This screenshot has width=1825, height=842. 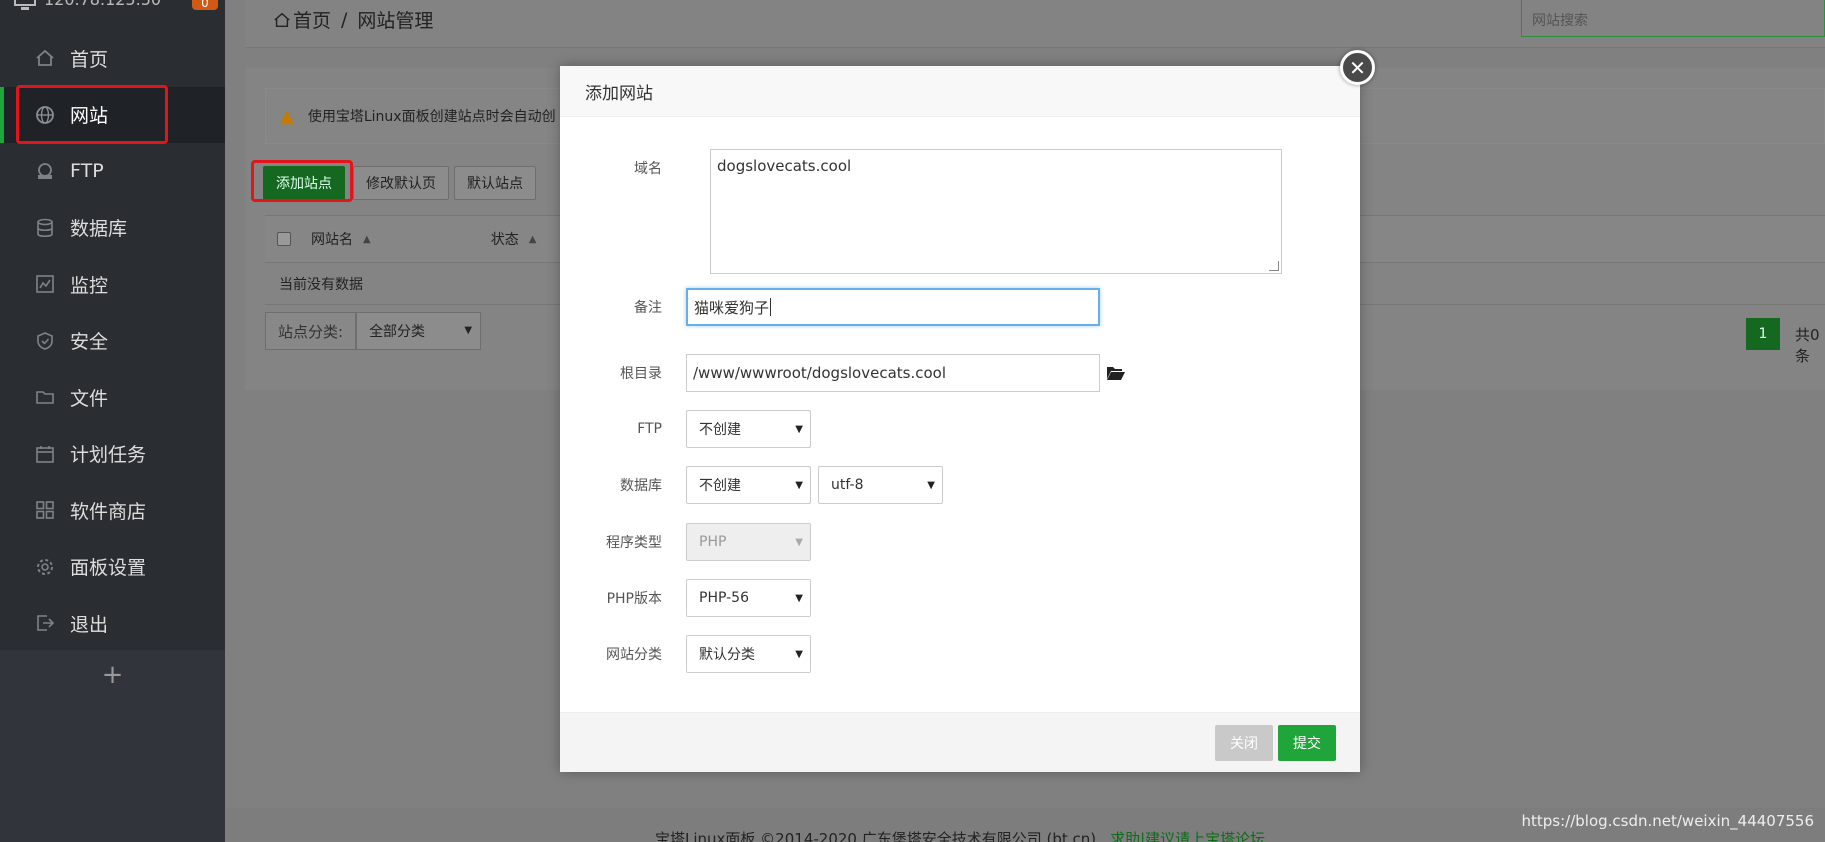 I want to click on ftp-icon, so click(x=45, y=171).